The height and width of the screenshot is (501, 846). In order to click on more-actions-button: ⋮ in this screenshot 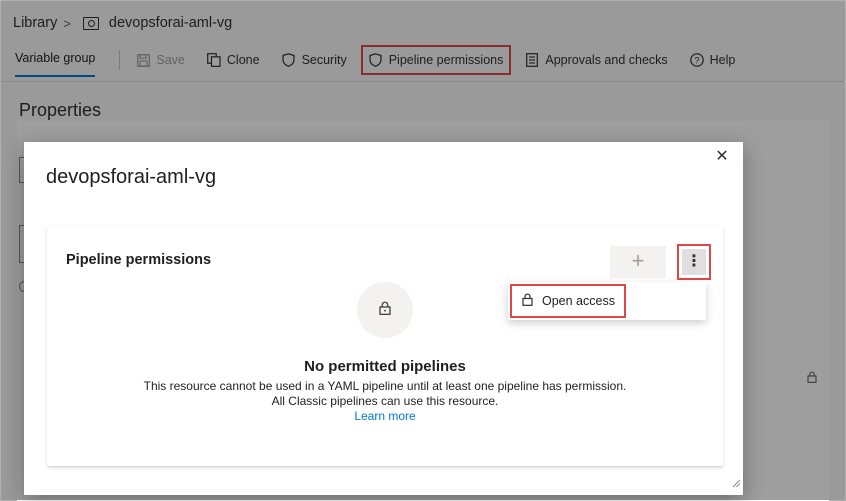, I will do `click(694, 262)`.